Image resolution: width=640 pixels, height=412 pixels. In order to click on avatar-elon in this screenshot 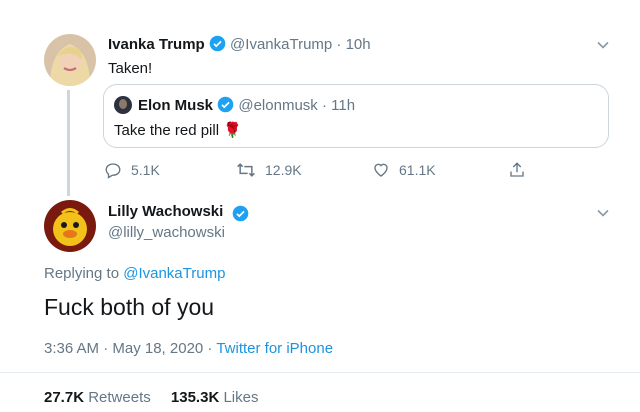, I will do `click(123, 105)`.